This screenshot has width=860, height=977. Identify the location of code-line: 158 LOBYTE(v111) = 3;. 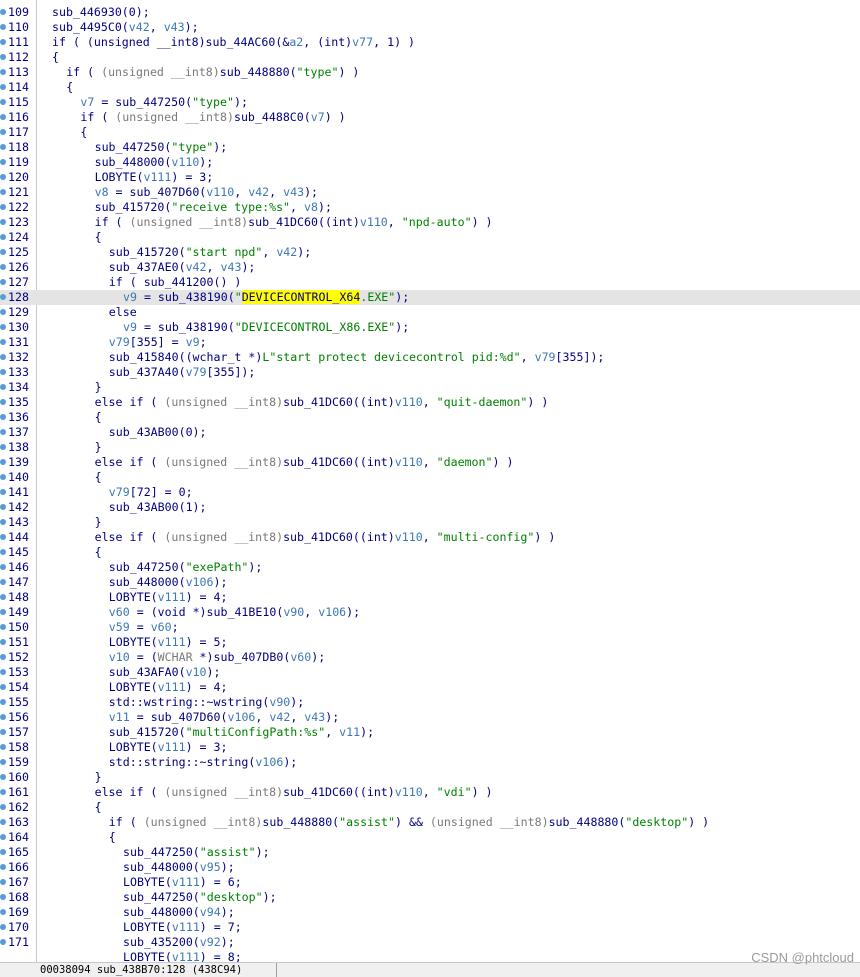
(430, 747).